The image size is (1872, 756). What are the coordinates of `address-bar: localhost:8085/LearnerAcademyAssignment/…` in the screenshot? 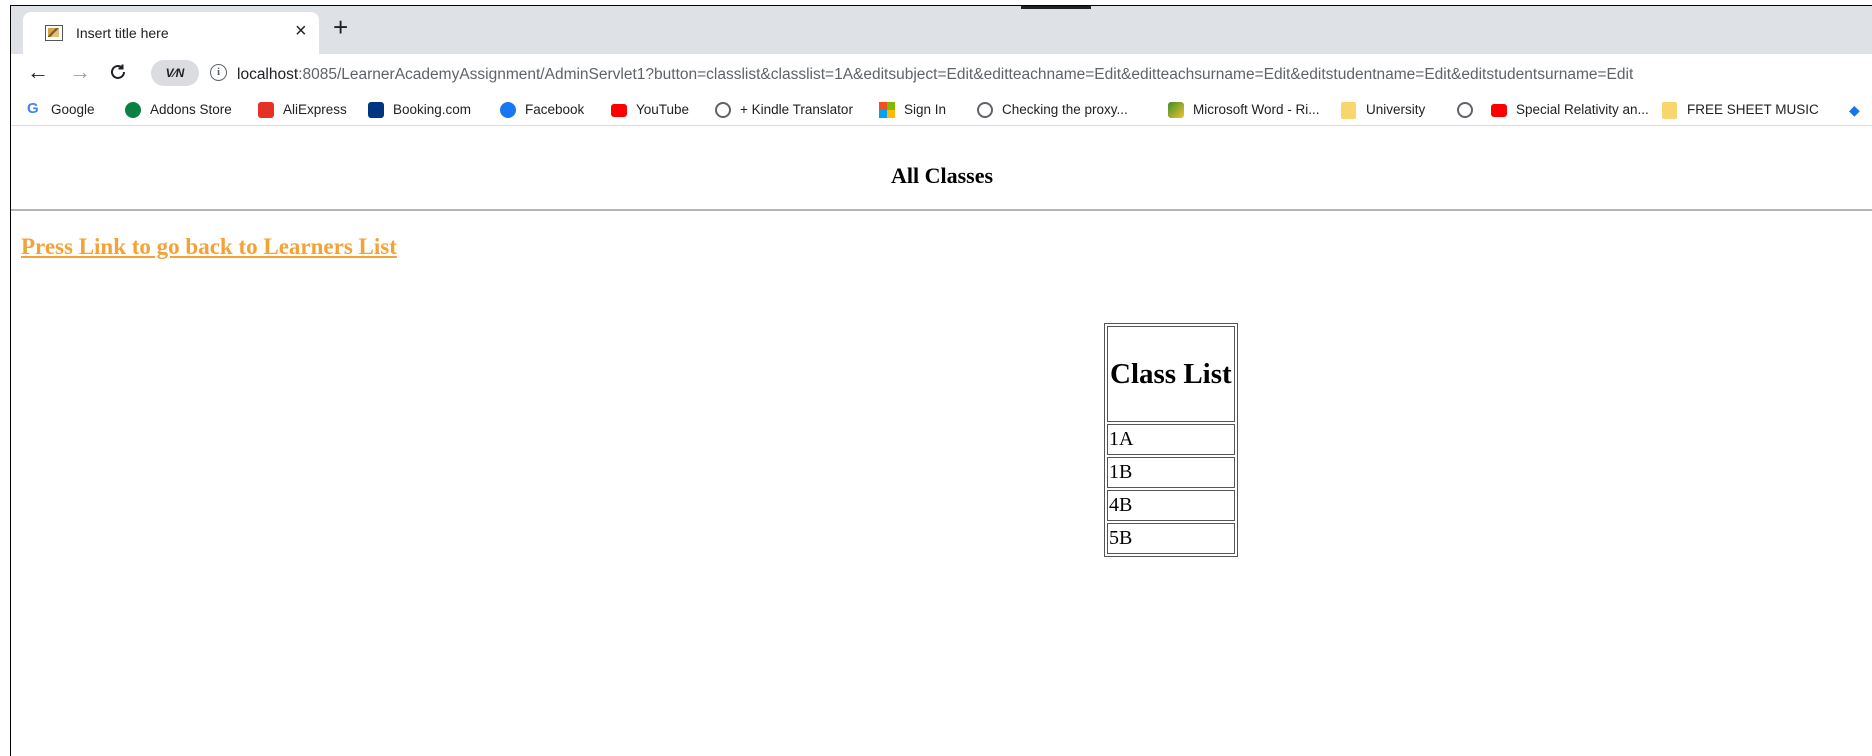 It's located at (935, 75).